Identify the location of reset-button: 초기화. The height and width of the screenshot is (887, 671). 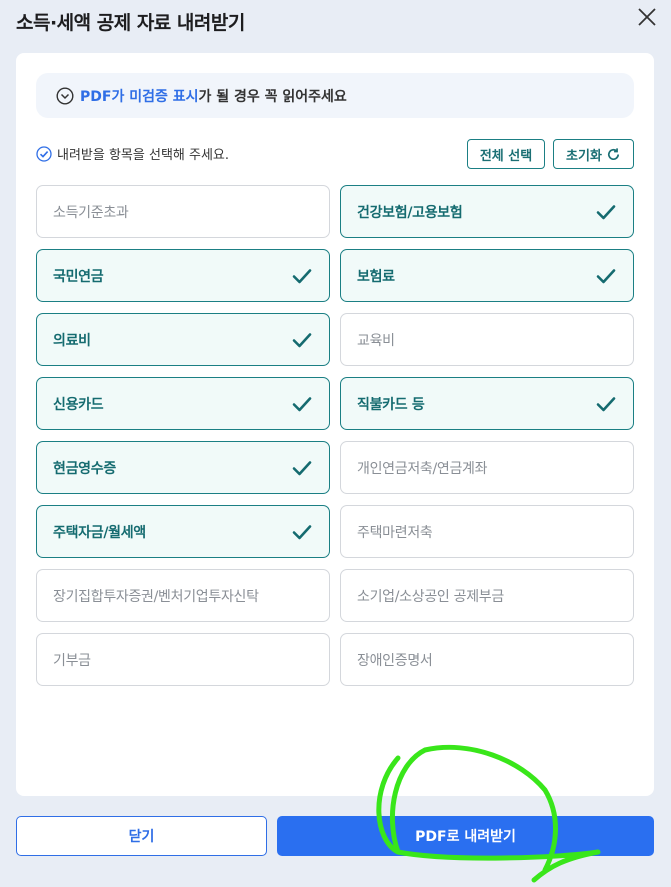
(593, 154).